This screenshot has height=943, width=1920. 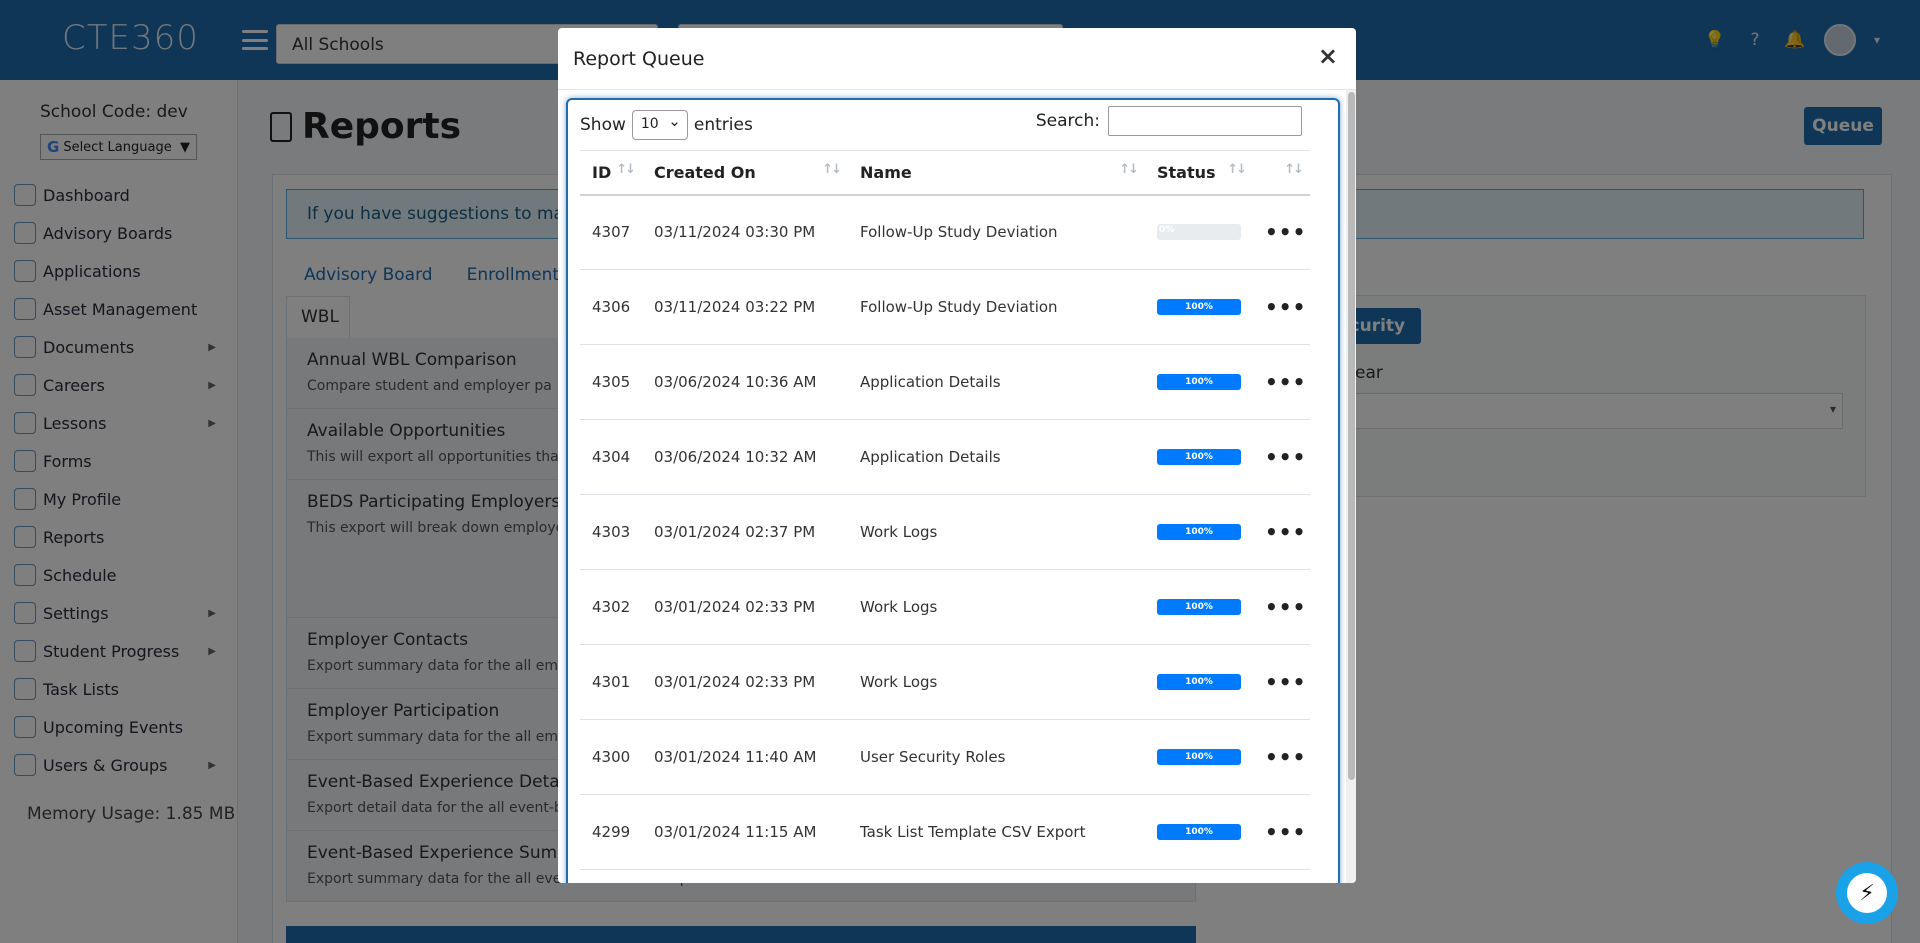 What do you see at coordinates (1351, 436) in the screenshot?
I see `scrollbar-thumb` at bounding box center [1351, 436].